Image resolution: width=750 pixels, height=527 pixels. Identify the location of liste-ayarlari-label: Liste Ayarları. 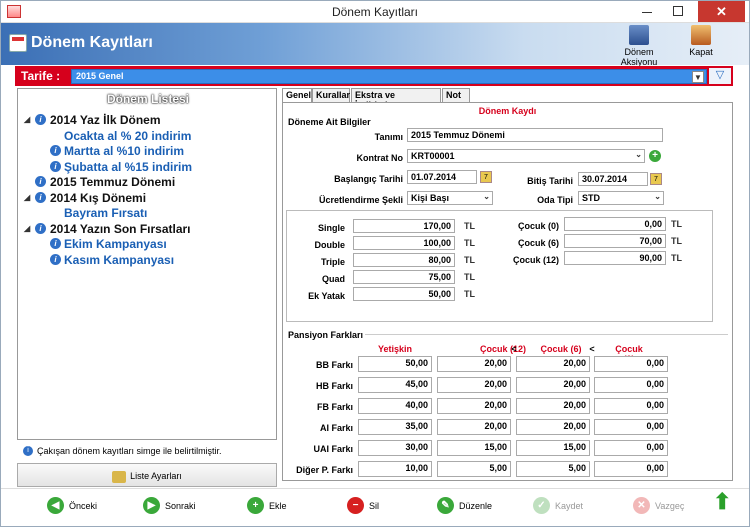
(156, 476).